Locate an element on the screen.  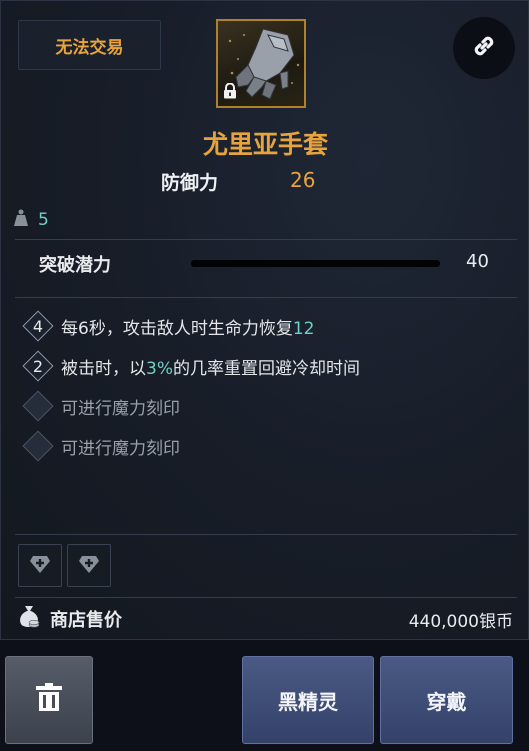
effect-text: 每6秒，攻击敌人时生命力恢复12 is located at coordinates (188, 328).